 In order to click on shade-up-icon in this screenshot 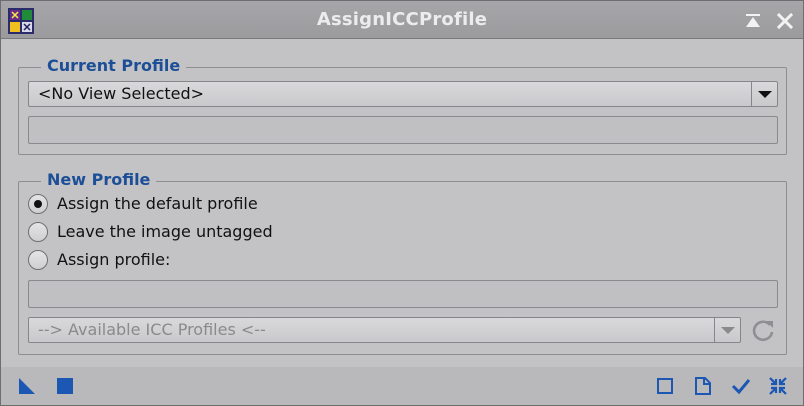, I will do `click(753, 21)`.